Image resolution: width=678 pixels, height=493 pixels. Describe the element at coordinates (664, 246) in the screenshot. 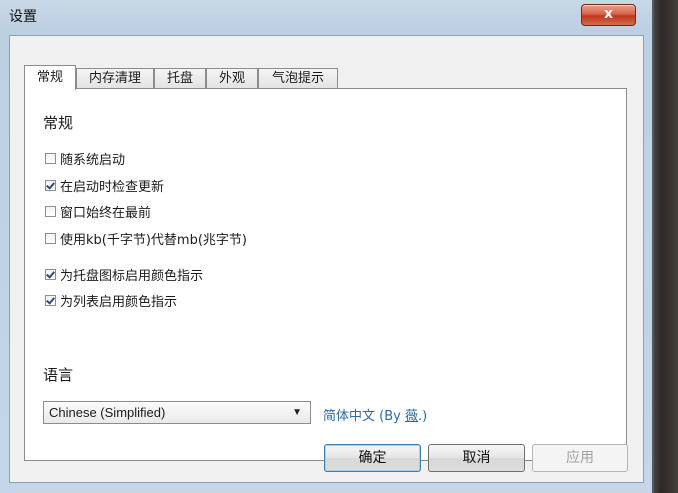

I see `desktop-background` at that location.